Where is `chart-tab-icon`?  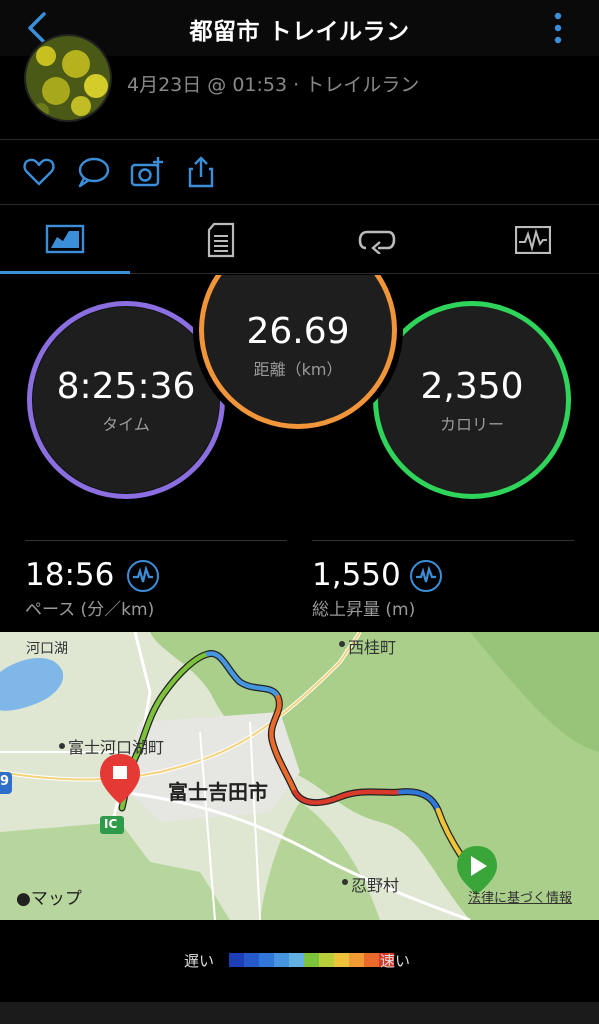 chart-tab-icon is located at coordinates (533, 240).